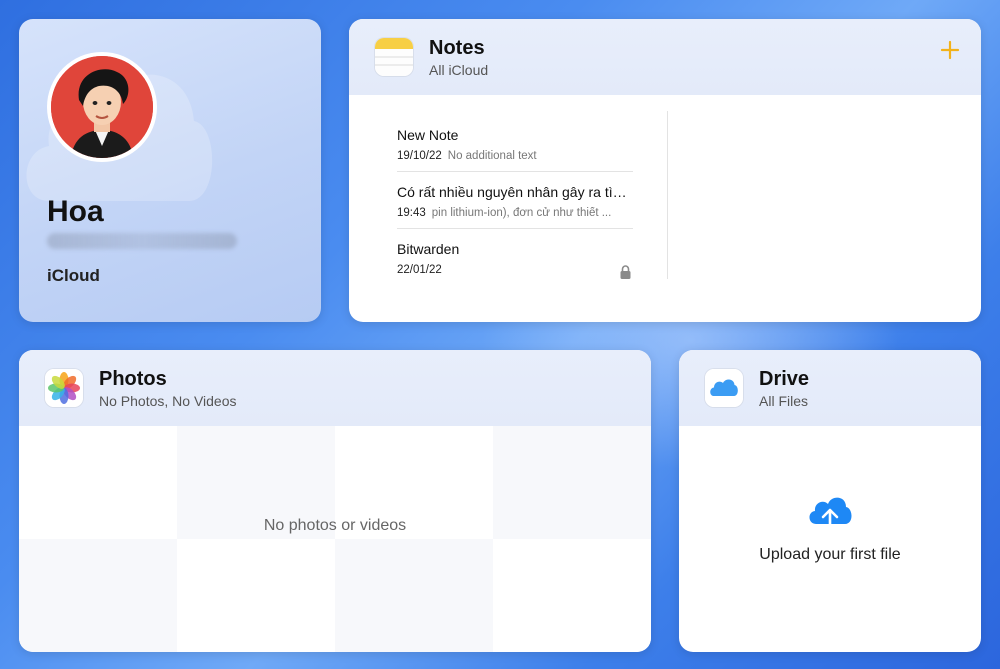  What do you see at coordinates (784, 379) in the screenshot?
I see `drive-title: Drive` at bounding box center [784, 379].